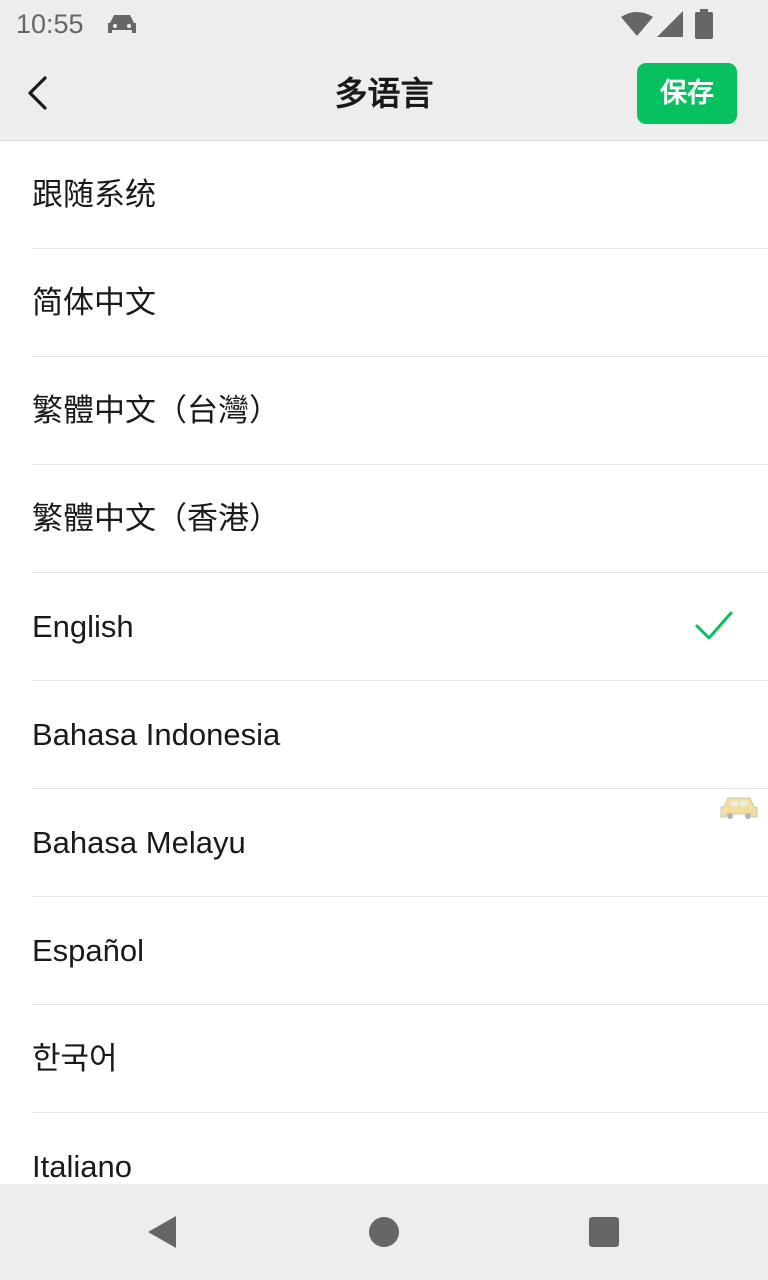 This screenshot has width=768, height=1280. I want to click on language-item-espanol: Español, so click(400, 951).